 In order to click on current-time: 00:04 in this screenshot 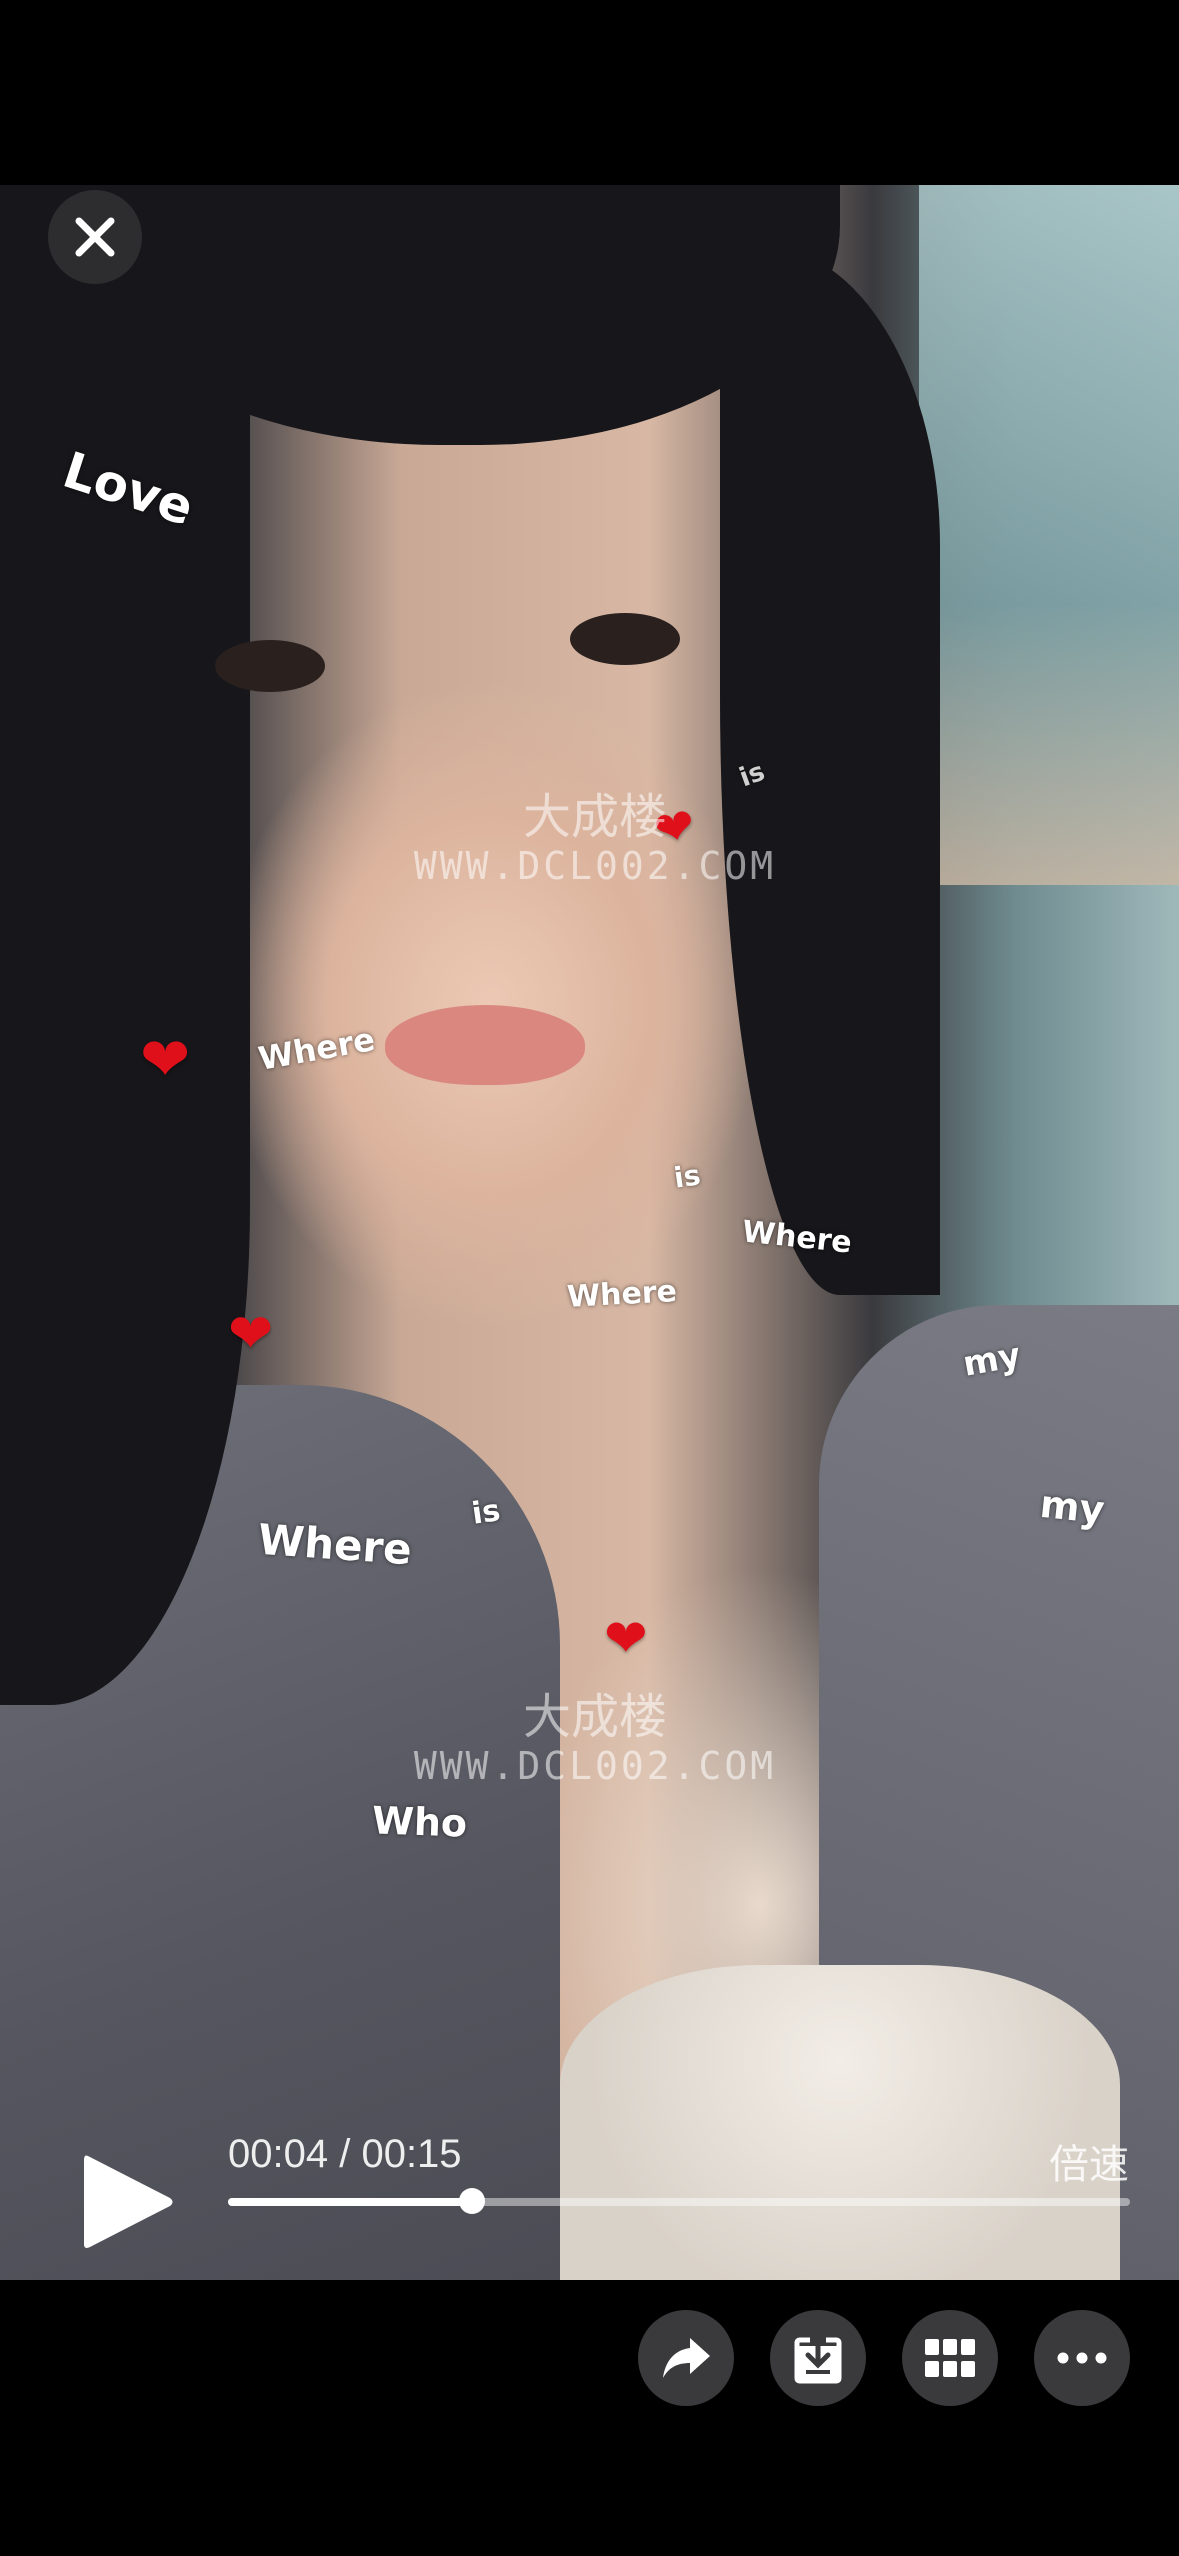, I will do `click(278, 2154)`.